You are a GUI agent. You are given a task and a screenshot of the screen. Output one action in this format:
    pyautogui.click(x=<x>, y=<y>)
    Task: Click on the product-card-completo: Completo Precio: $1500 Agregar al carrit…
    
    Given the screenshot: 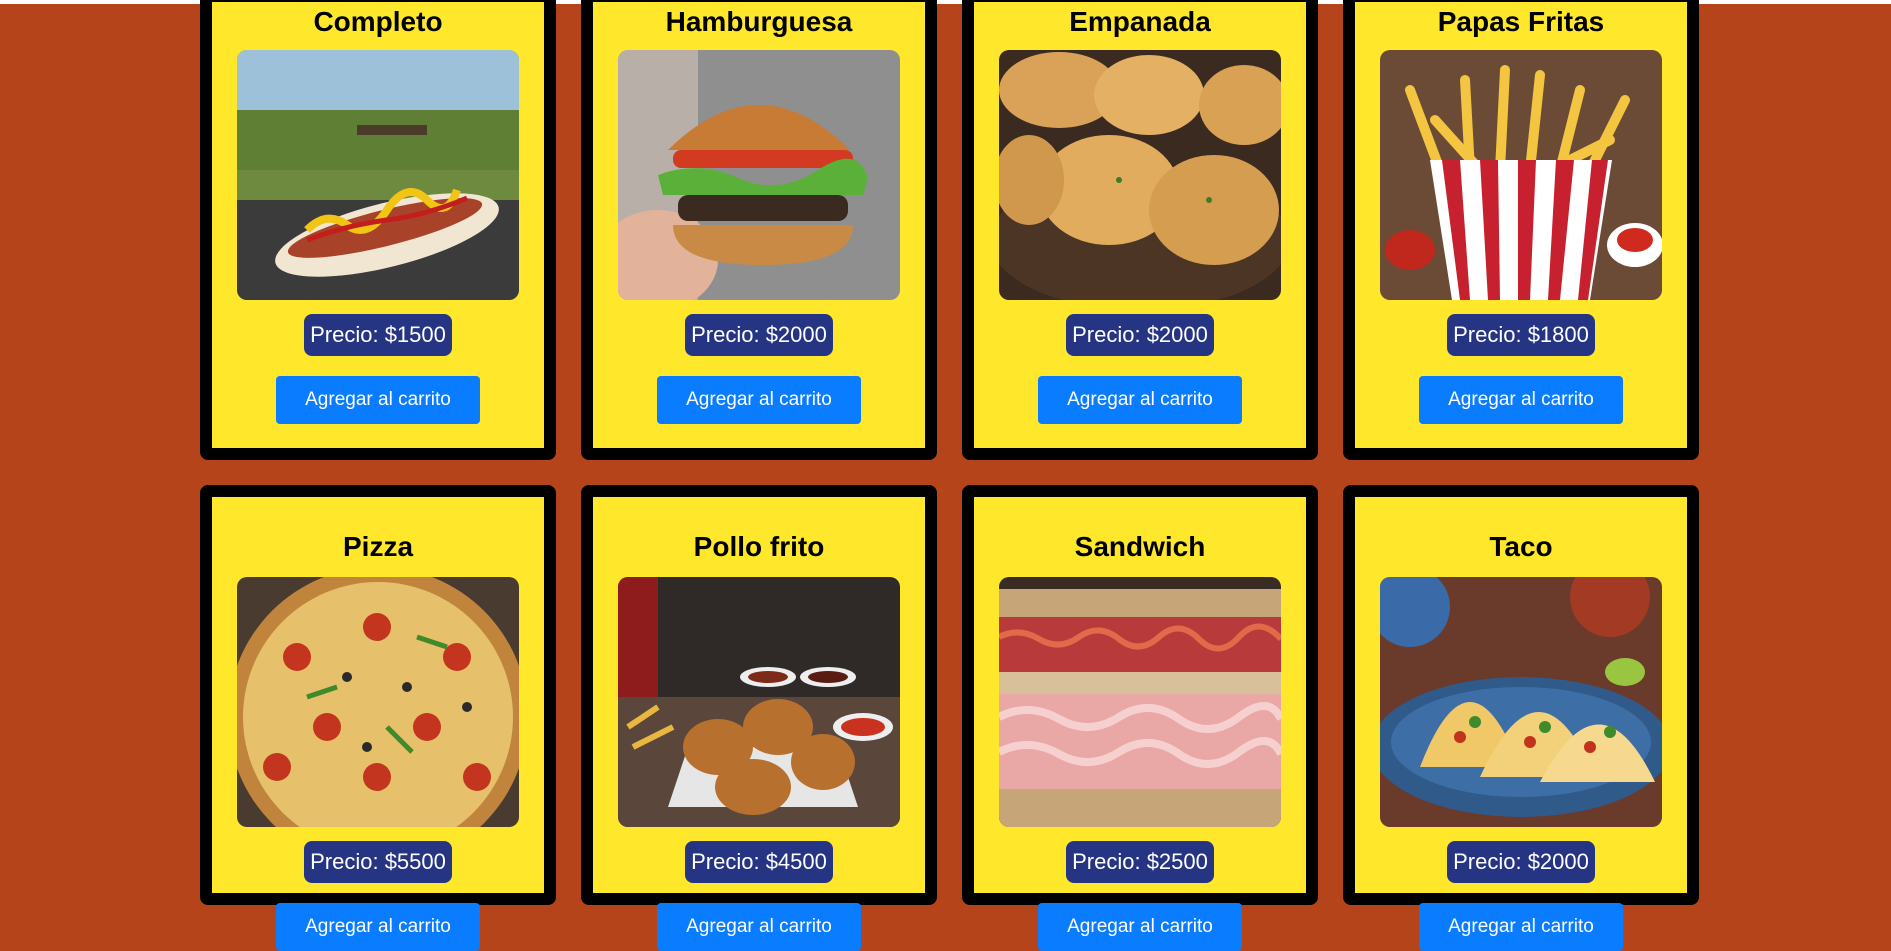 What is the action you would take?
    pyautogui.click(x=378, y=230)
    